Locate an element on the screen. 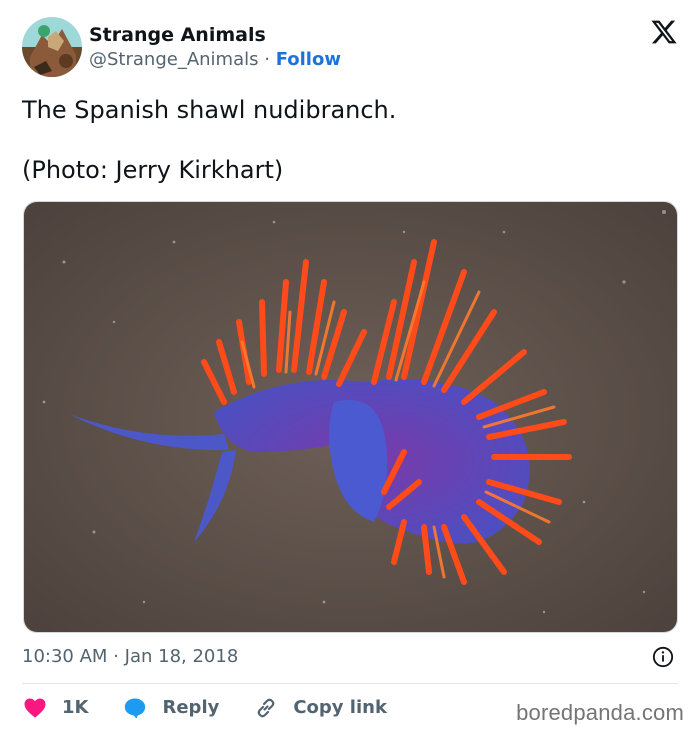  x-logo-icon is located at coordinates (664, 32).